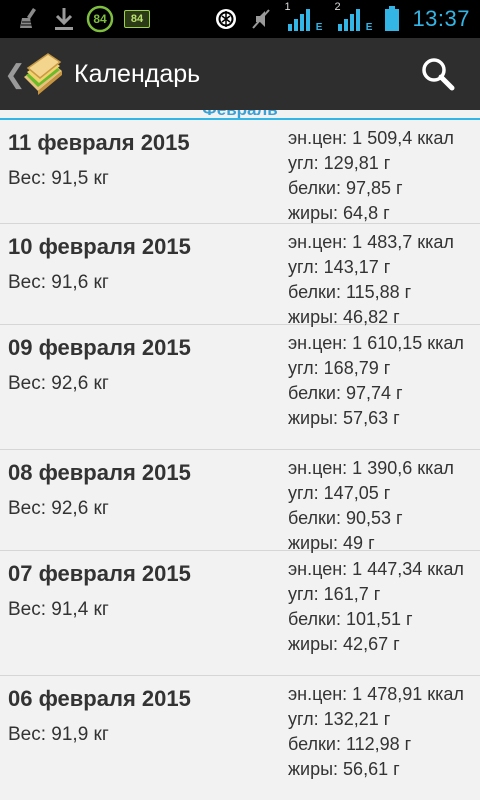 This screenshot has height=800, width=480. What do you see at coordinates (58, 734) in the screenshot?
I see `entry-weight: Вес: 91,9 кг` at bounding box center [58, 734].